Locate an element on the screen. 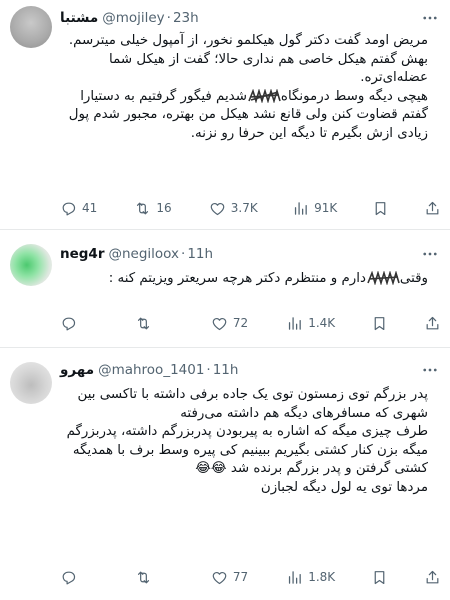 The width and height of the screenshot is (450, 600). views-button: 1.8K is located at coordinates (310, 577).